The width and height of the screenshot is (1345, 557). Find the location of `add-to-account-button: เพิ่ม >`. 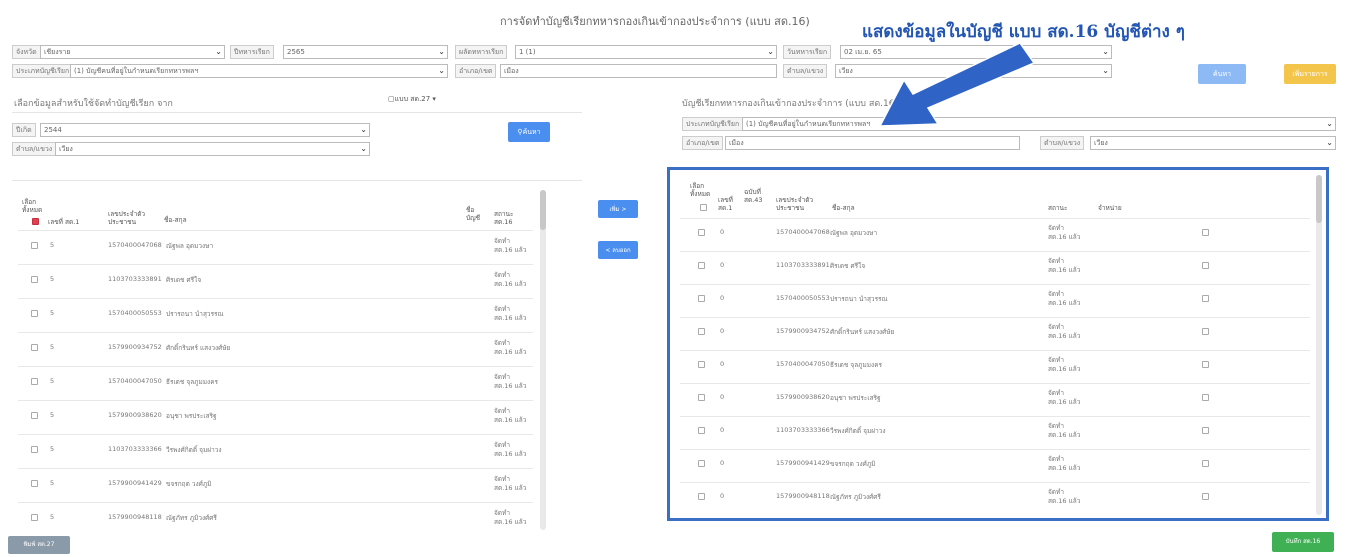

add-to-account-button: เพิ่ม > is located at coordinates (618, 209).